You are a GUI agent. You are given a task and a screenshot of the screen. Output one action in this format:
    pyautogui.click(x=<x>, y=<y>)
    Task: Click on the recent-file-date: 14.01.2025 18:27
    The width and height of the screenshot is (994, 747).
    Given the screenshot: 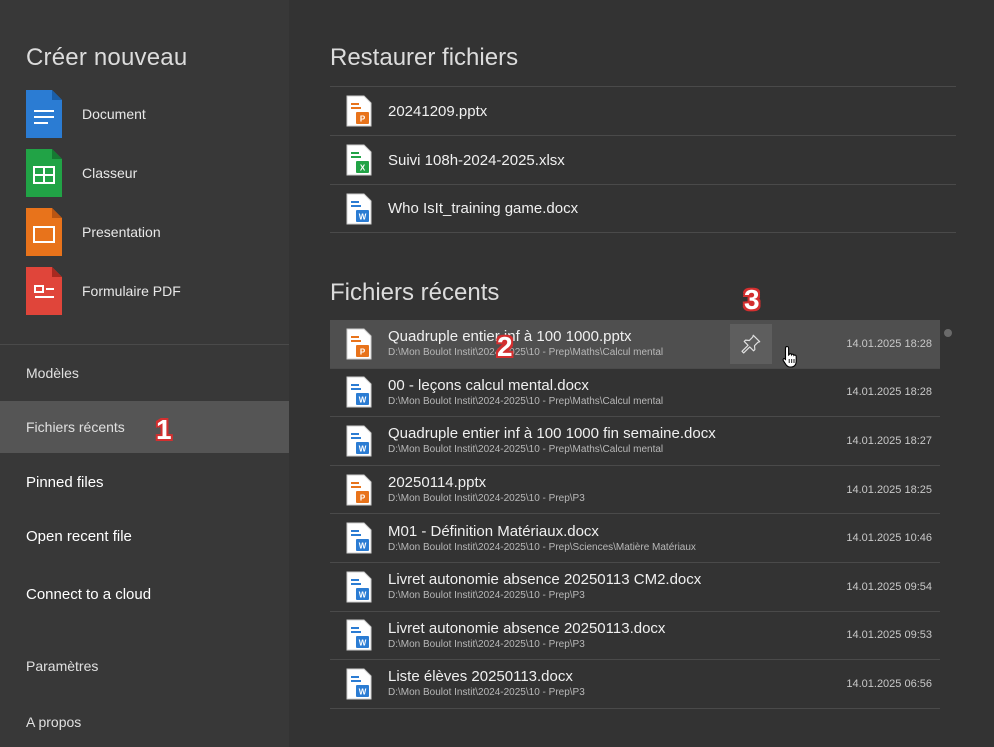 What is the action you would take?
    pyautogui.click(x=889, y=440)
    